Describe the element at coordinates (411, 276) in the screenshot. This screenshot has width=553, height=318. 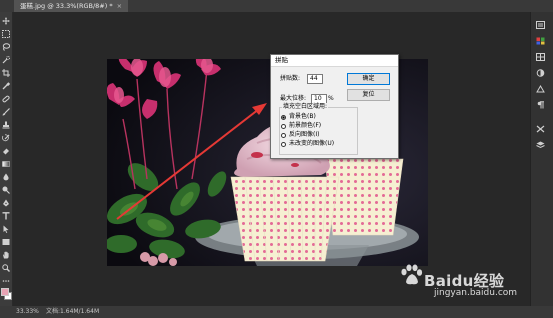
I see `baidu-paw-icon` at that location.